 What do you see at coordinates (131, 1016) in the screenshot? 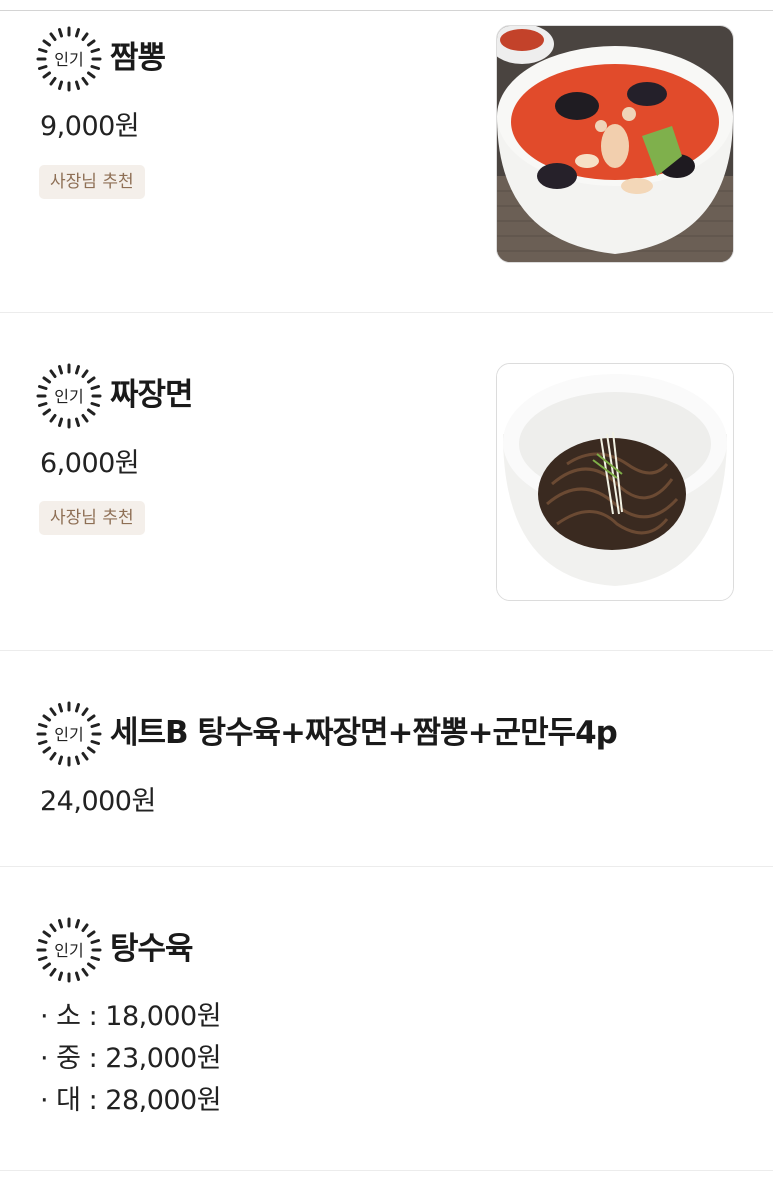
I see `size-option-small: · 소 : 18,000원` at bounding box center [131, 1016].